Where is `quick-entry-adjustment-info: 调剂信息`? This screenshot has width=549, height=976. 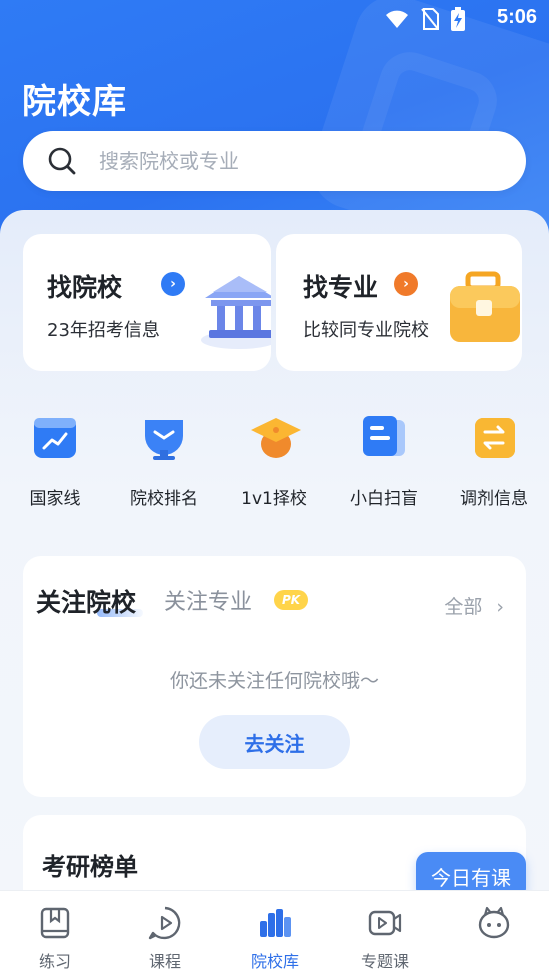 quick-entry-adjustment-info: 调剂信息 is located at coordinates (494, 460).